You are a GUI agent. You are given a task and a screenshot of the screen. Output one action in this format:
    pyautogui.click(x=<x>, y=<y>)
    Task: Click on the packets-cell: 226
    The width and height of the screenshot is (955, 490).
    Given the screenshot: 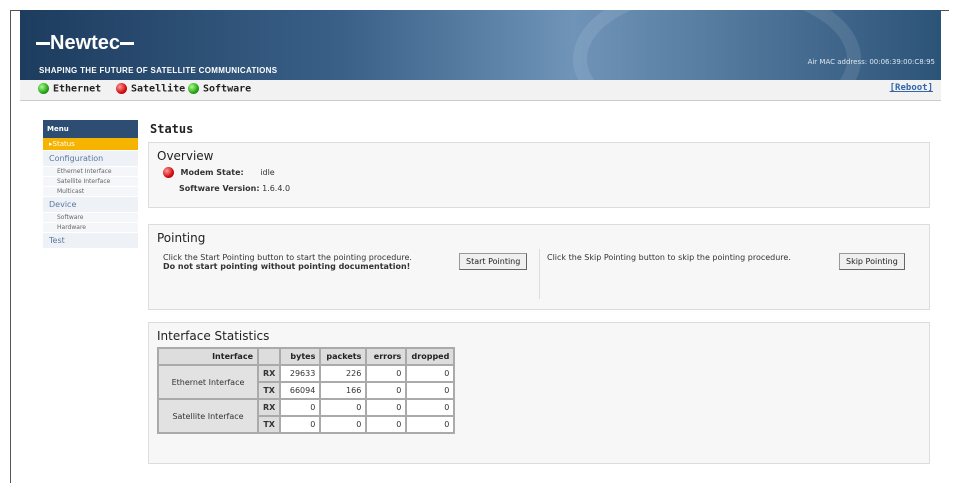 What is the action you would take?
    pyautogui.click(x=343, y=373)
    